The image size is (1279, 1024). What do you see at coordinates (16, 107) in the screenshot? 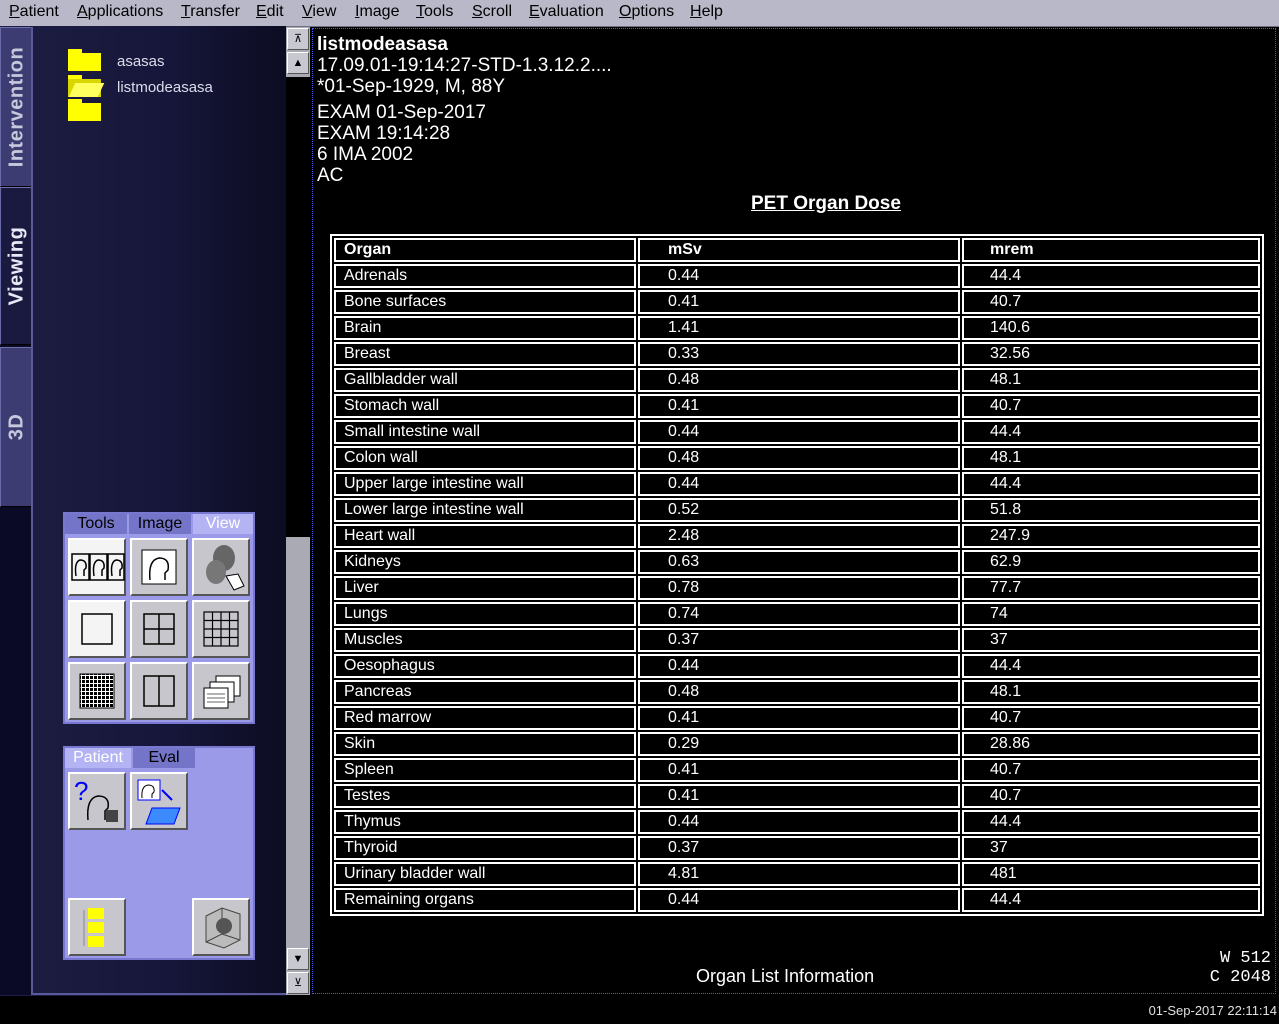
I see `tab-intervention: Intervention` at bounding box center [16, 107].